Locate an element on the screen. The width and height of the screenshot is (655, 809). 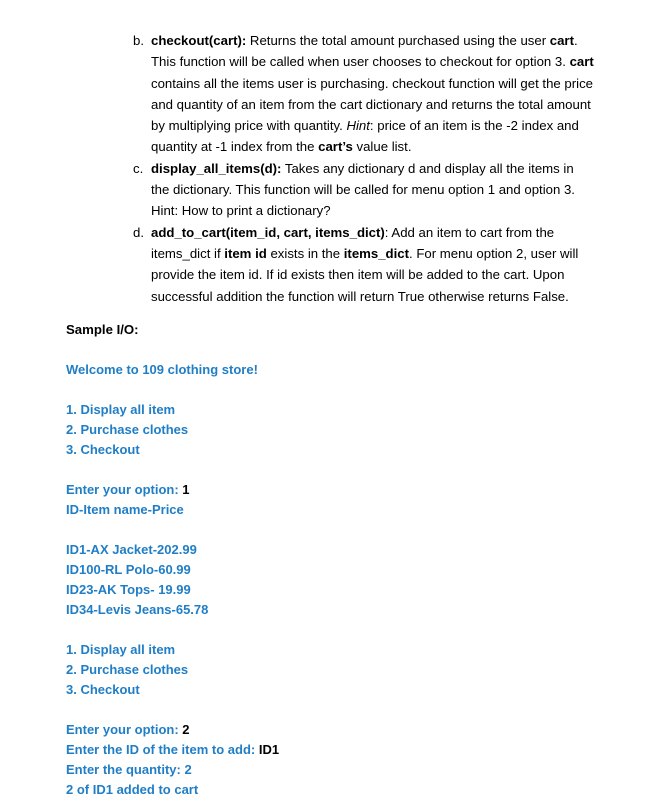
list-marker: d. is located at coordinates (138, 232).